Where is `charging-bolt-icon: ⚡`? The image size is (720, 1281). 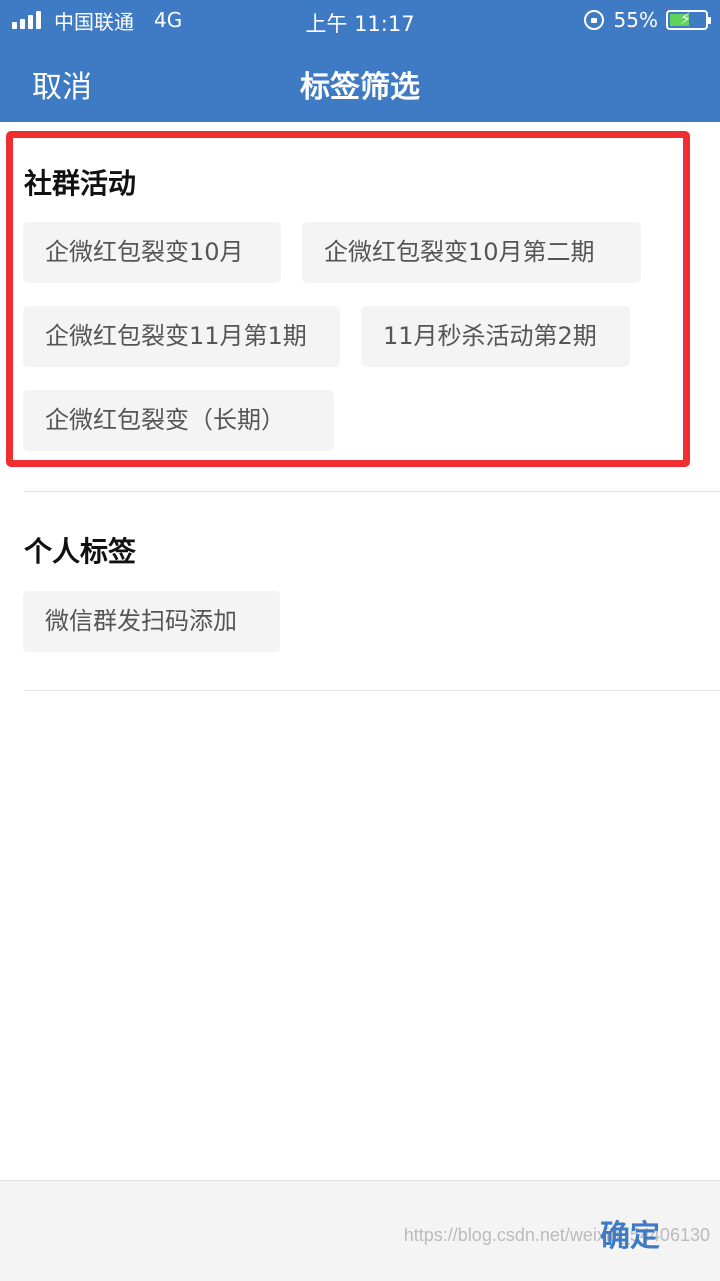
charging-bolt-icon: ⚡ is located at coordinates (686, 18).